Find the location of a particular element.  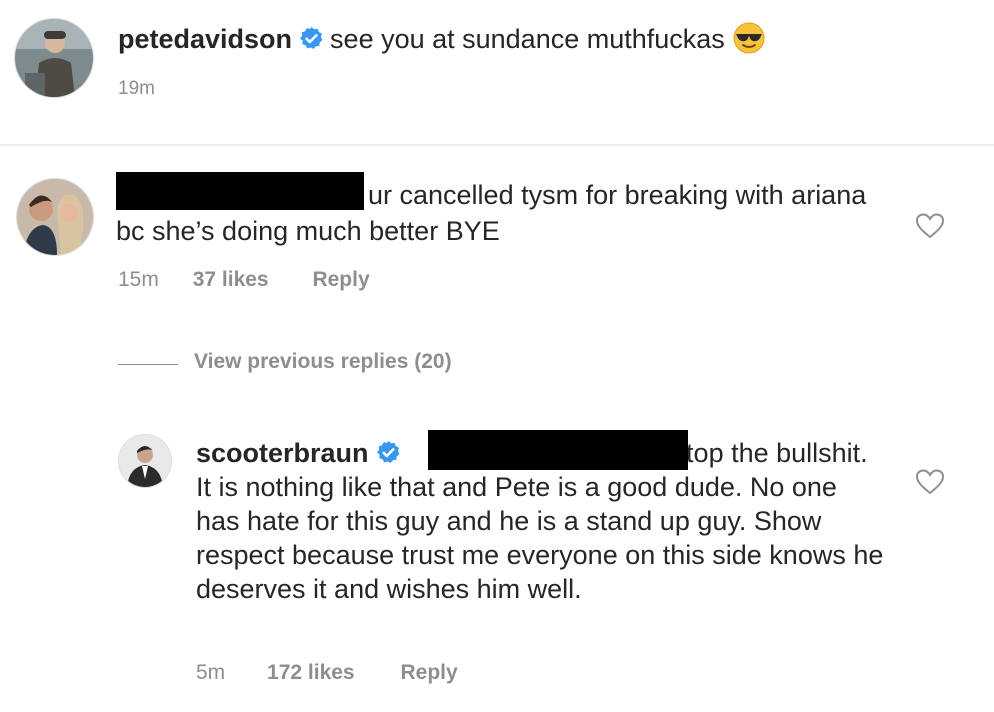

reply-username: scooterbraun is located at coordinates (282, 453).